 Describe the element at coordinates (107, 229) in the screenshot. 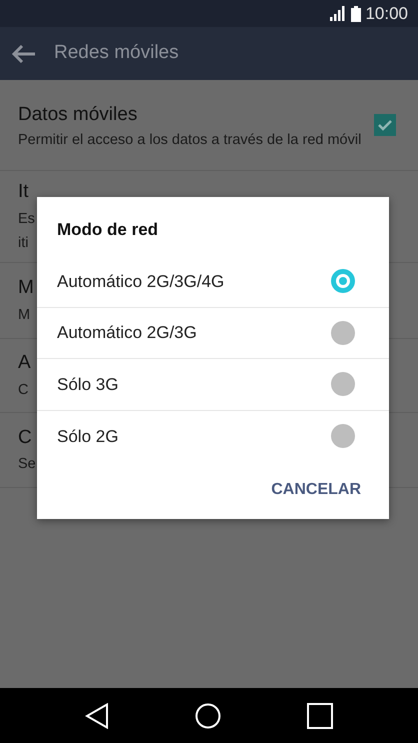

I see `dialog-title: Modo de red` at that location.